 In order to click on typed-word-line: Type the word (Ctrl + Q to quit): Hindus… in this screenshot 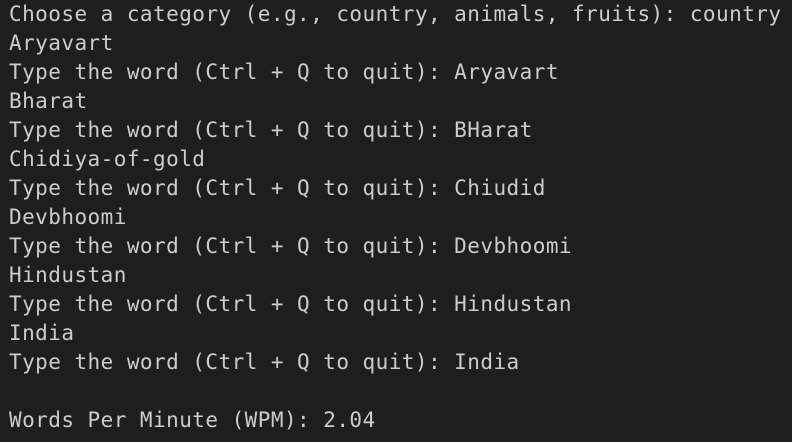, I will do `click(291, 304)`.